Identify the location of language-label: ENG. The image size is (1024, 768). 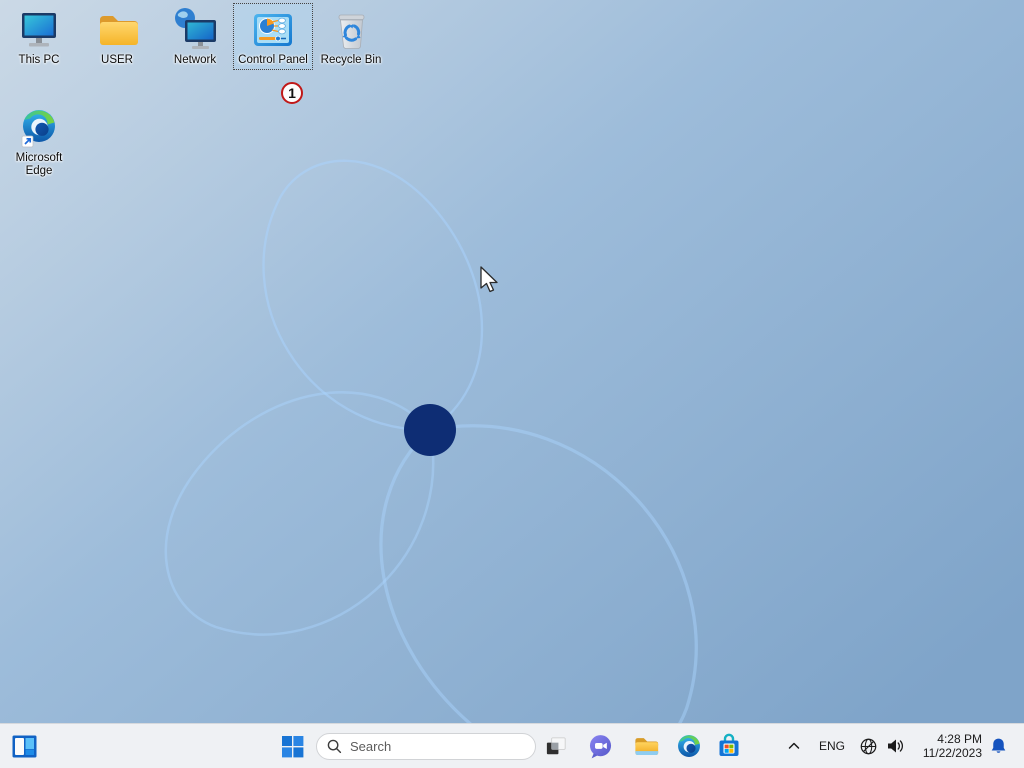
(831, 746).